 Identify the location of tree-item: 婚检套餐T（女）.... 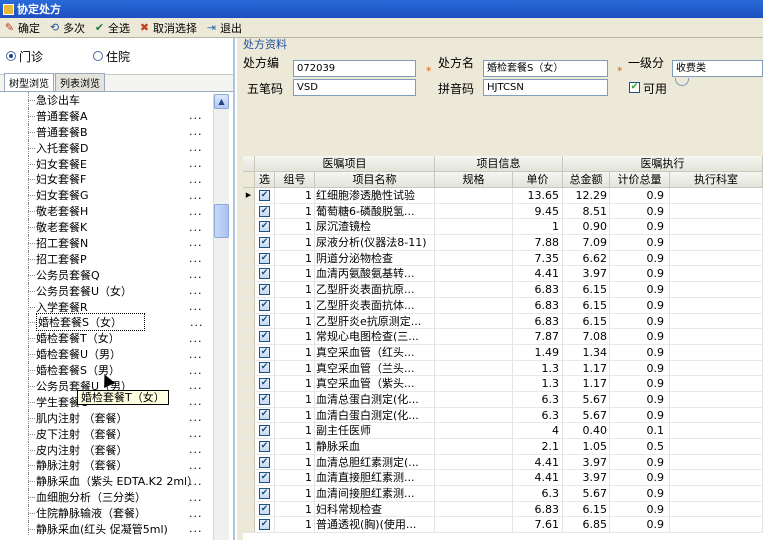
(116, 338).